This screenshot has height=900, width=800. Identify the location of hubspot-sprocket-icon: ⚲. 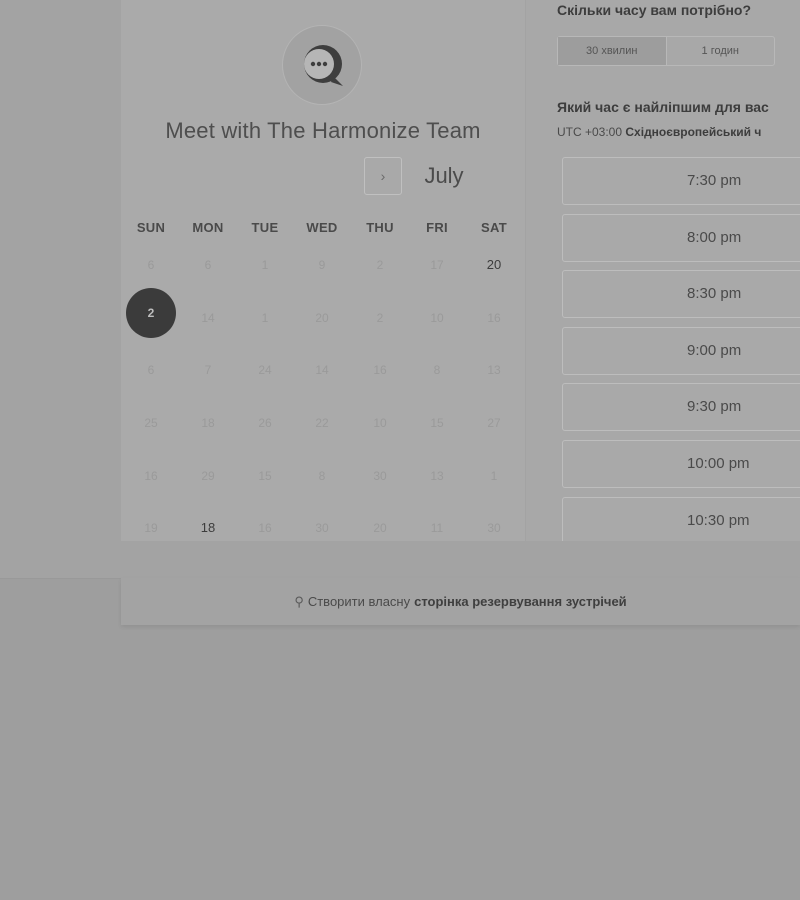
(299, 601).